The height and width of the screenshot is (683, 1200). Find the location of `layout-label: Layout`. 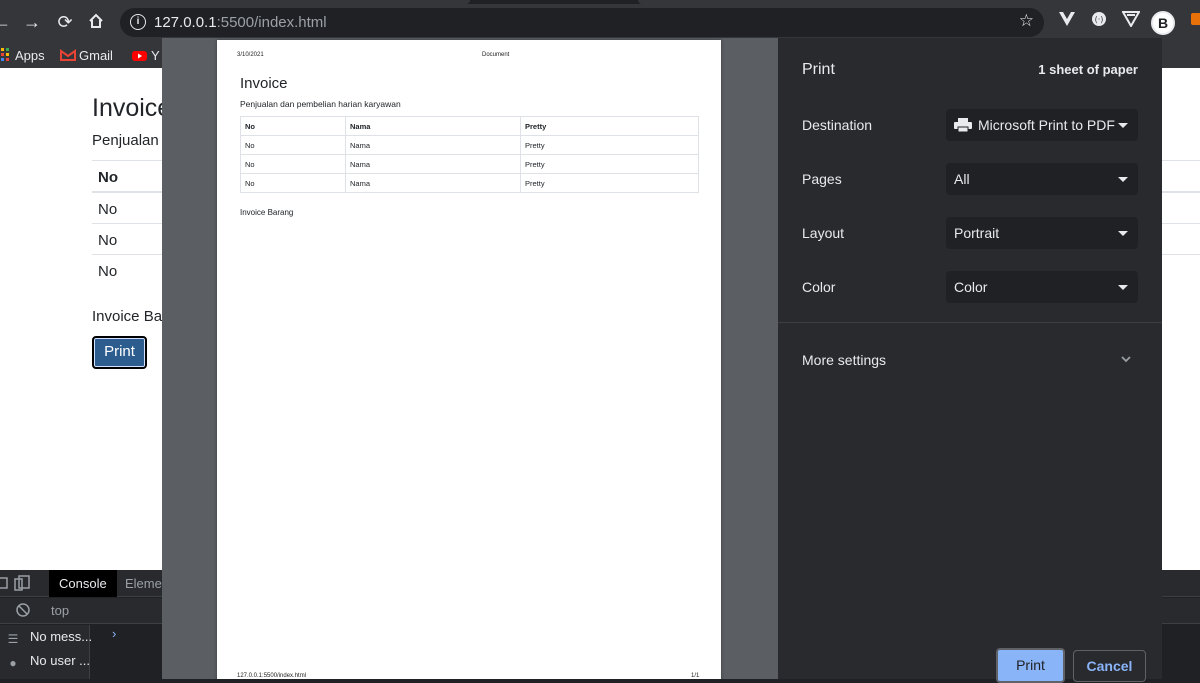

layout-label: Layout is located at coordinates (823, 233).